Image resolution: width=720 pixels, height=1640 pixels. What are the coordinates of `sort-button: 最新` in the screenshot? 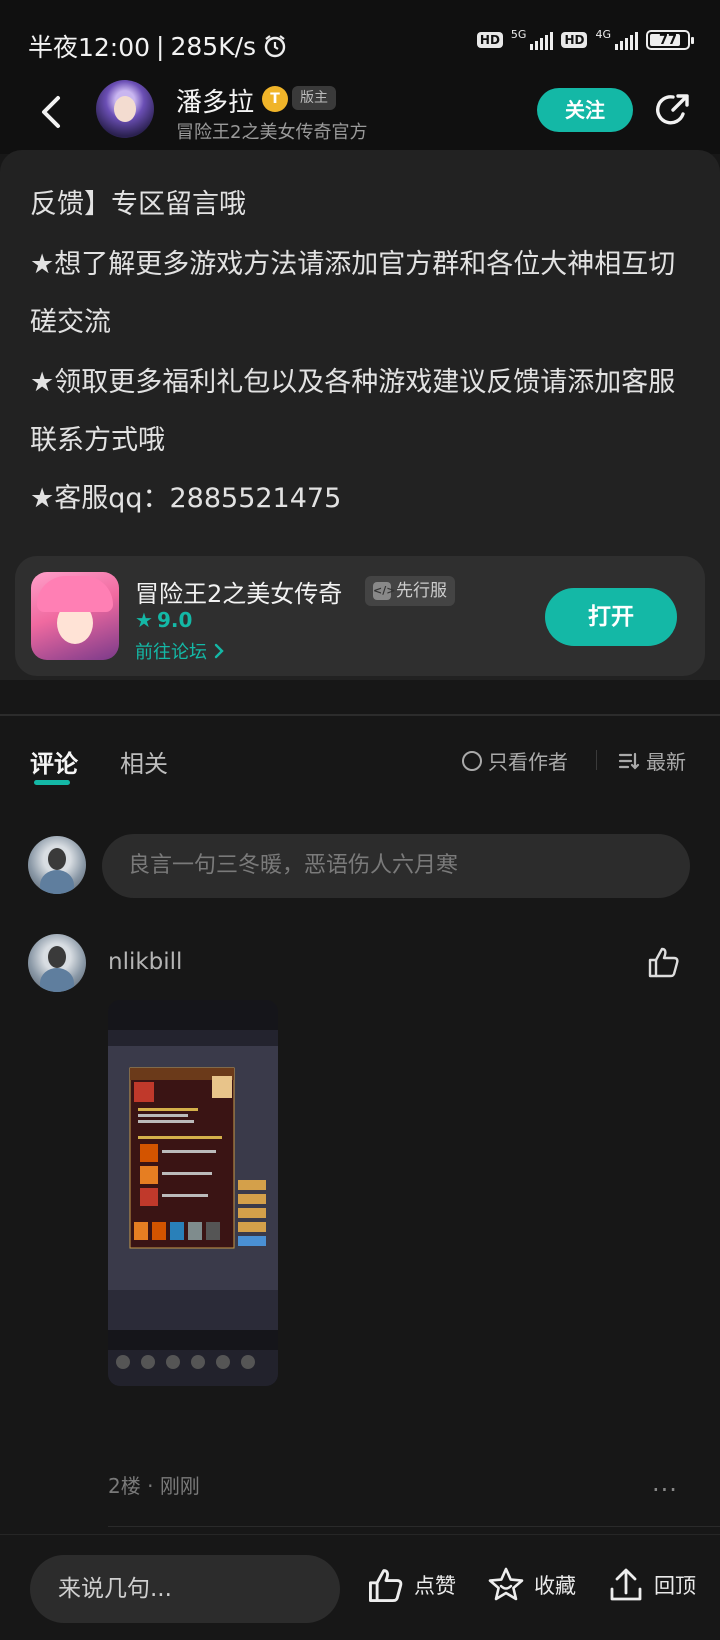 It's located at (652, 760).